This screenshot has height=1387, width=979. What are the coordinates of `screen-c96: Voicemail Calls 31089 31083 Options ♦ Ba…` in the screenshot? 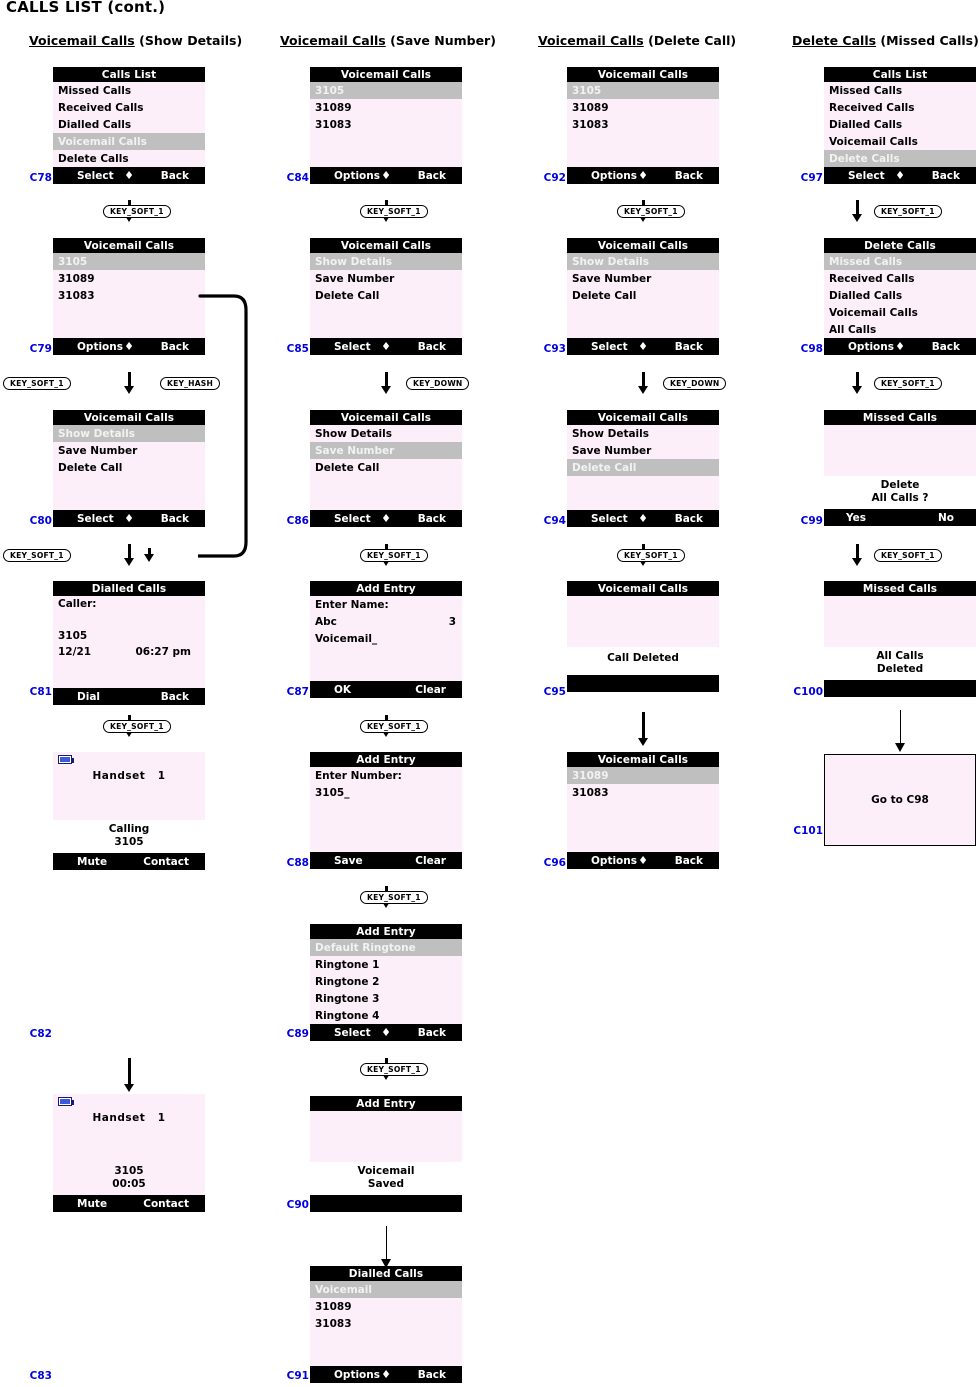 It's located at (643, 810).